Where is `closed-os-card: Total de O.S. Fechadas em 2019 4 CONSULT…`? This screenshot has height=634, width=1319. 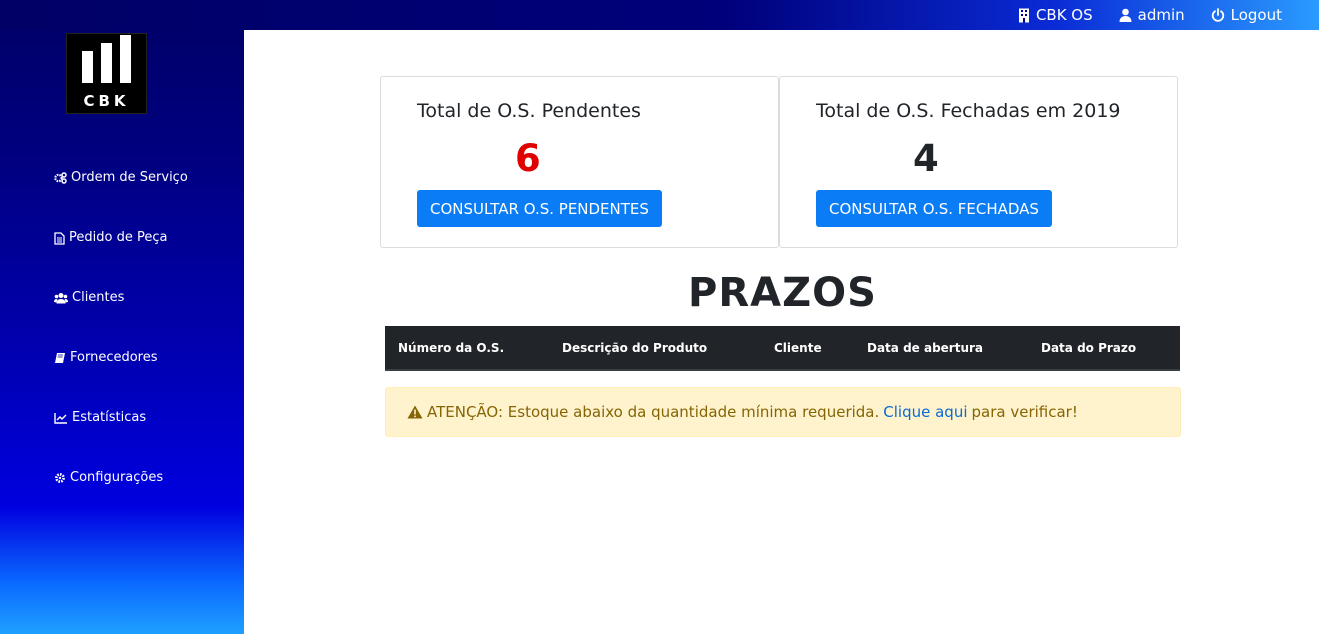
closed-os-card: Total de O.S. Fechadas em 2019 4 CONSULT… is located at coordinates (978, 162).